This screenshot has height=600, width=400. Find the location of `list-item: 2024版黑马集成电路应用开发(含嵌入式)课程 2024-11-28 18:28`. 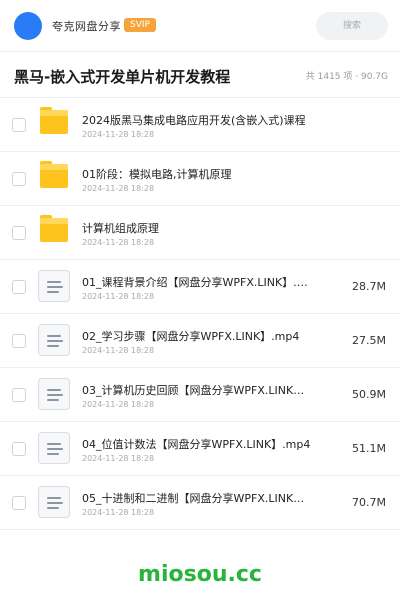

list-item: 2024版黑马集成电路应用开发(含嵌入式)课程 2024-11-28 18:28 is located at coordinates (200, 125).